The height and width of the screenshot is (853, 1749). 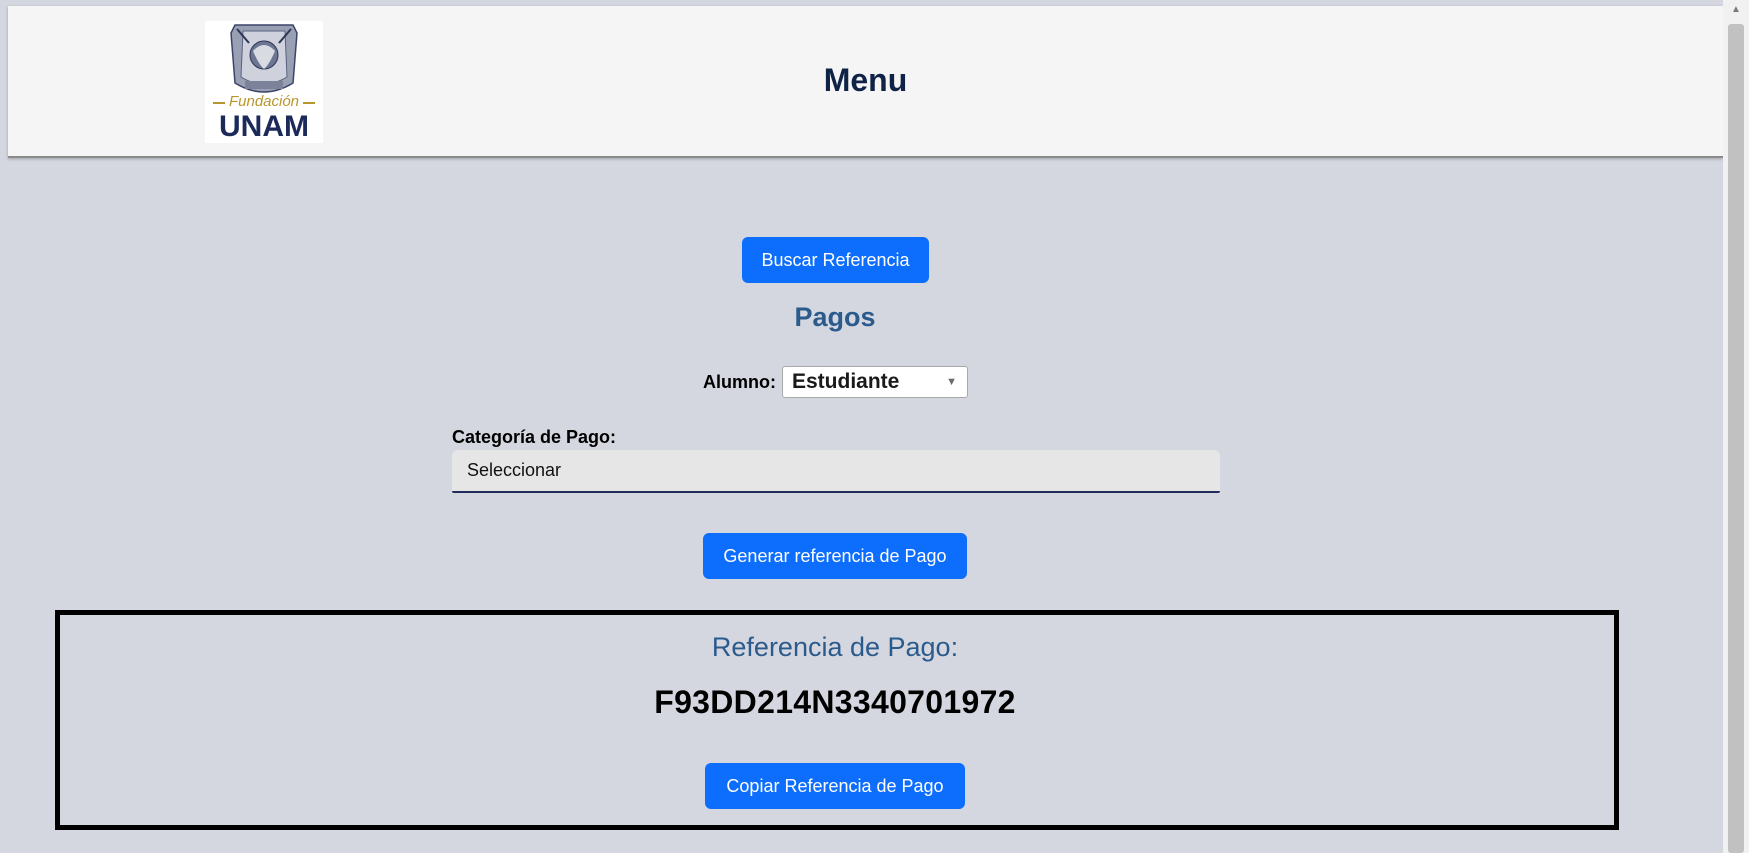 What do you see at coordinates (836, 471) in the screenshot?
I see `categoria-select: Seleccionar` at bounding box center [836, 471].